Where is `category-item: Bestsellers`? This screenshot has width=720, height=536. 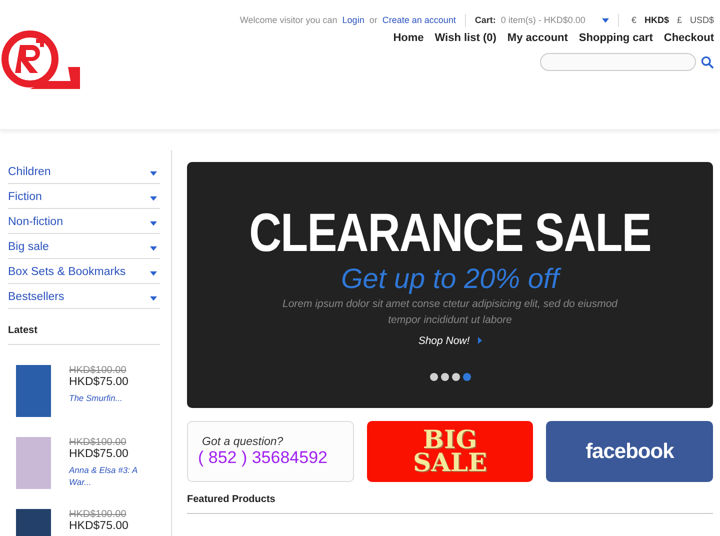 category-item: Bestsellers is located at coordinates (84, 297).